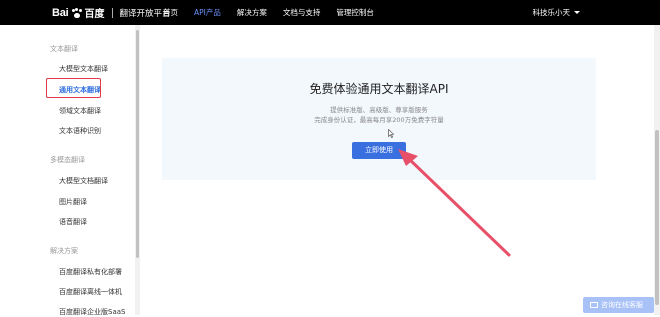 The width and height of the screenshot is (660, 317). Describe the element at coordinates (90, 272) in the screenshot. I see `sidebar-item-private-deploy: 百度翻译私有化部署` at that location.